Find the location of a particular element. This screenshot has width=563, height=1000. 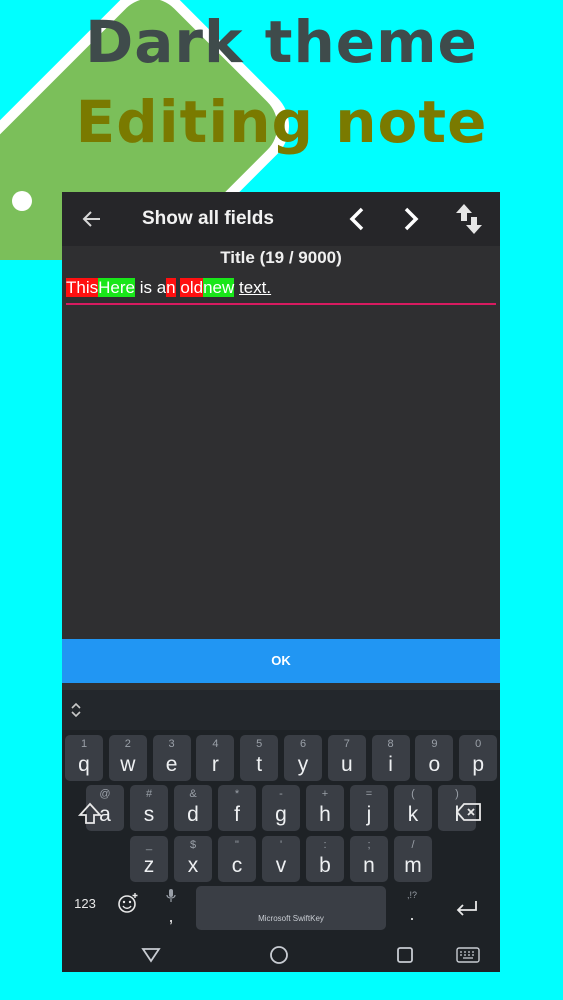

emoji-icon is located at coordinates (128, 903).